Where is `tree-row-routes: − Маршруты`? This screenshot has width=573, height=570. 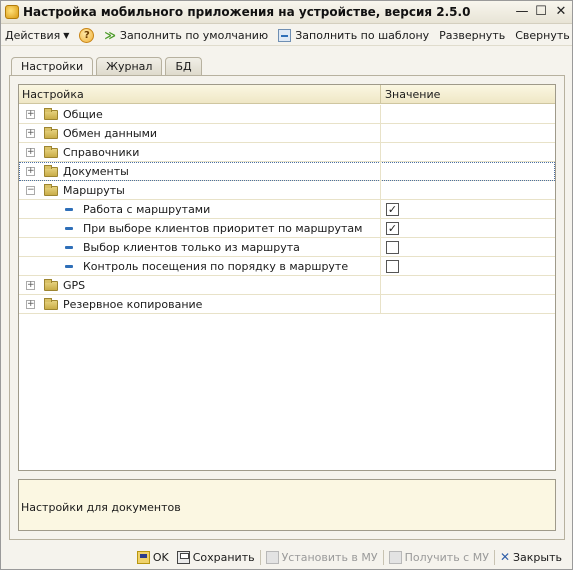
tree-row-routes: − Маршруты is located at coordinates (287, 190).